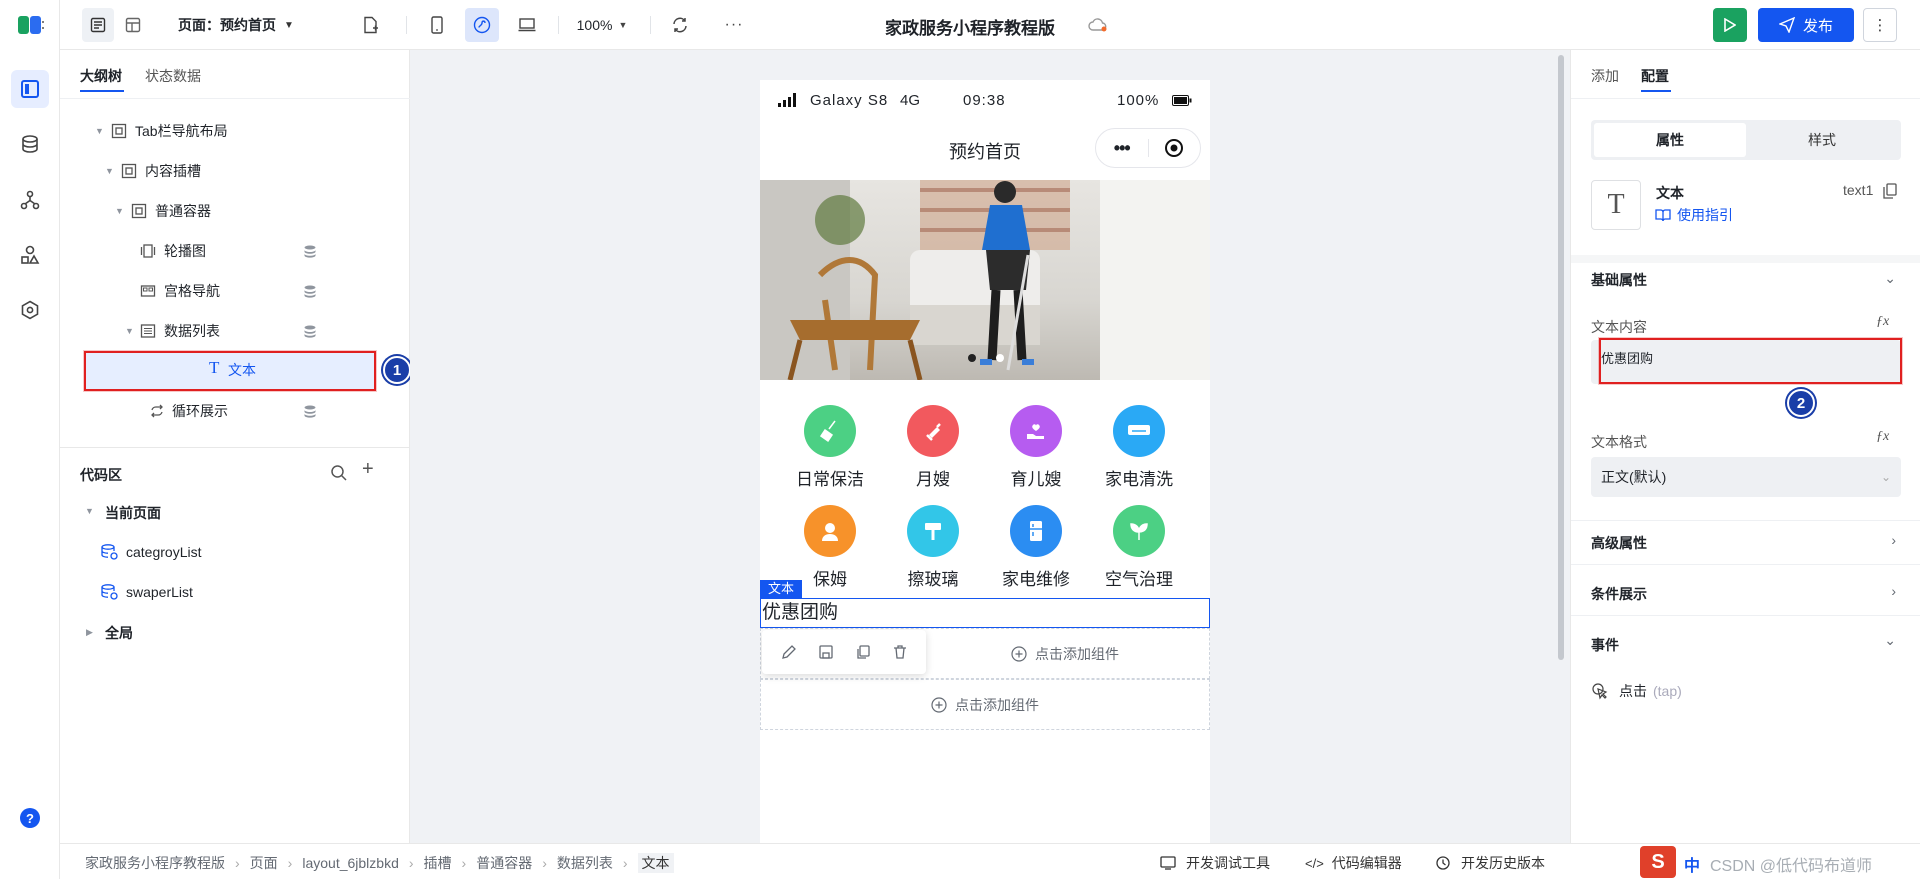  Describe the element at coordinates (437, 25) in the screenshot. I see `mobile-preview-icon` at that location.